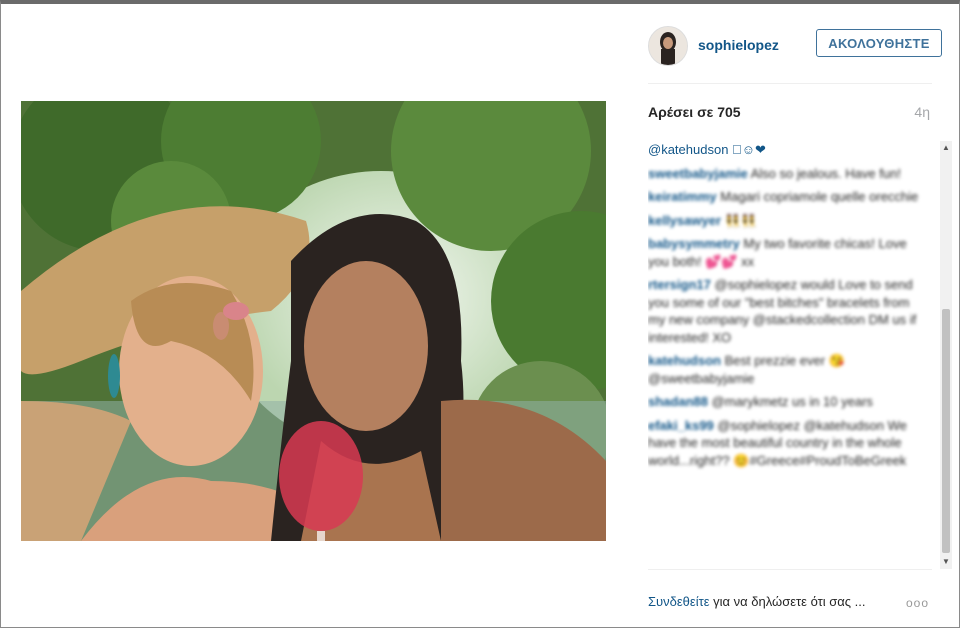 This screenshot has height=628, width=960. What do you see at coordinates (788, 150) in the screenshot?
I see `comment-item: @katehudson 🏻☺❤` at bounding box center [788, 150].